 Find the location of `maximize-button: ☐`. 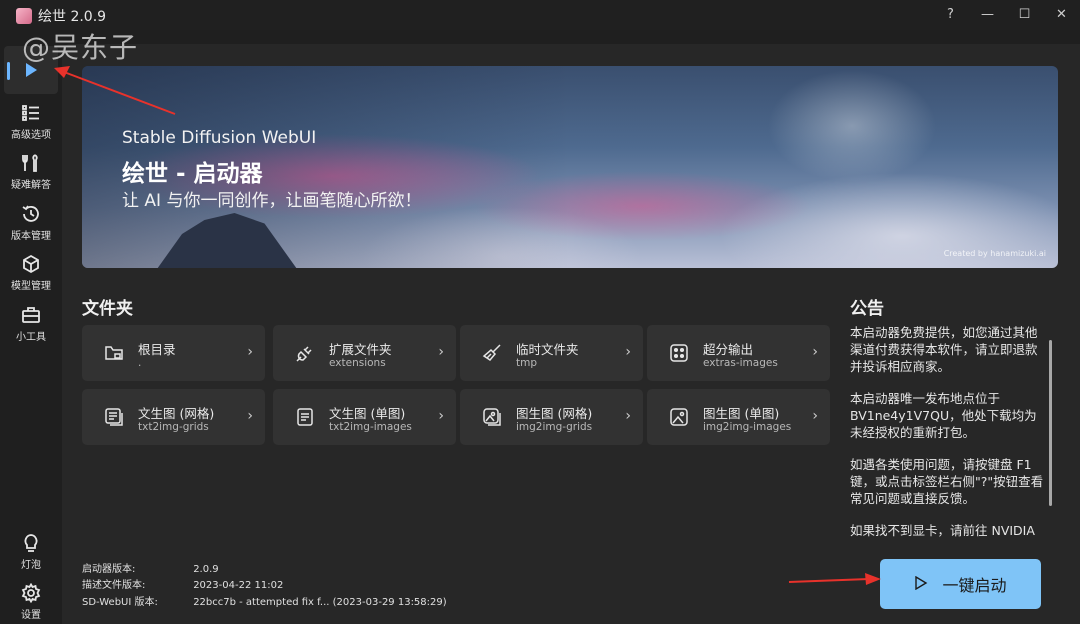

maximize-button: ☐ is located at coordinates (1024, 14).